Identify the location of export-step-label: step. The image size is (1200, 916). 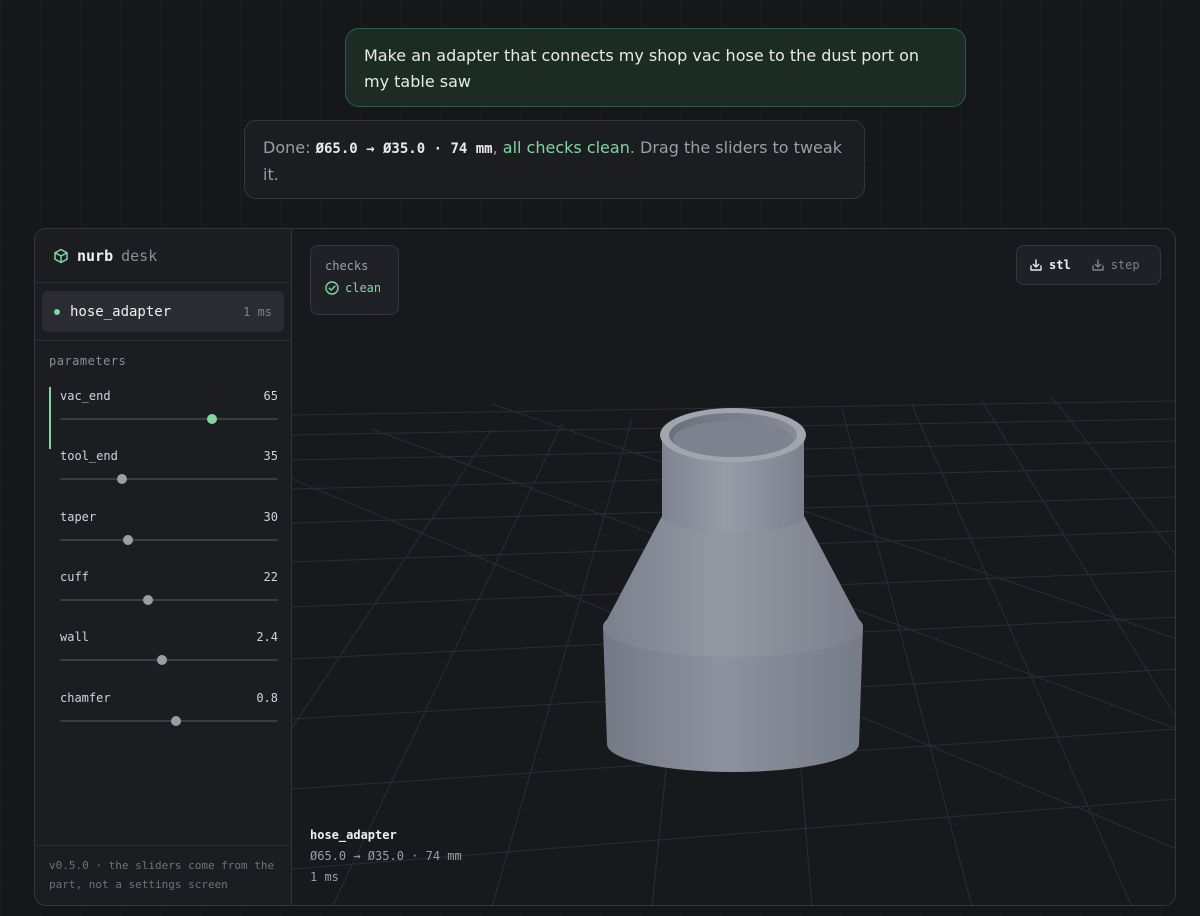
(1125, 265).